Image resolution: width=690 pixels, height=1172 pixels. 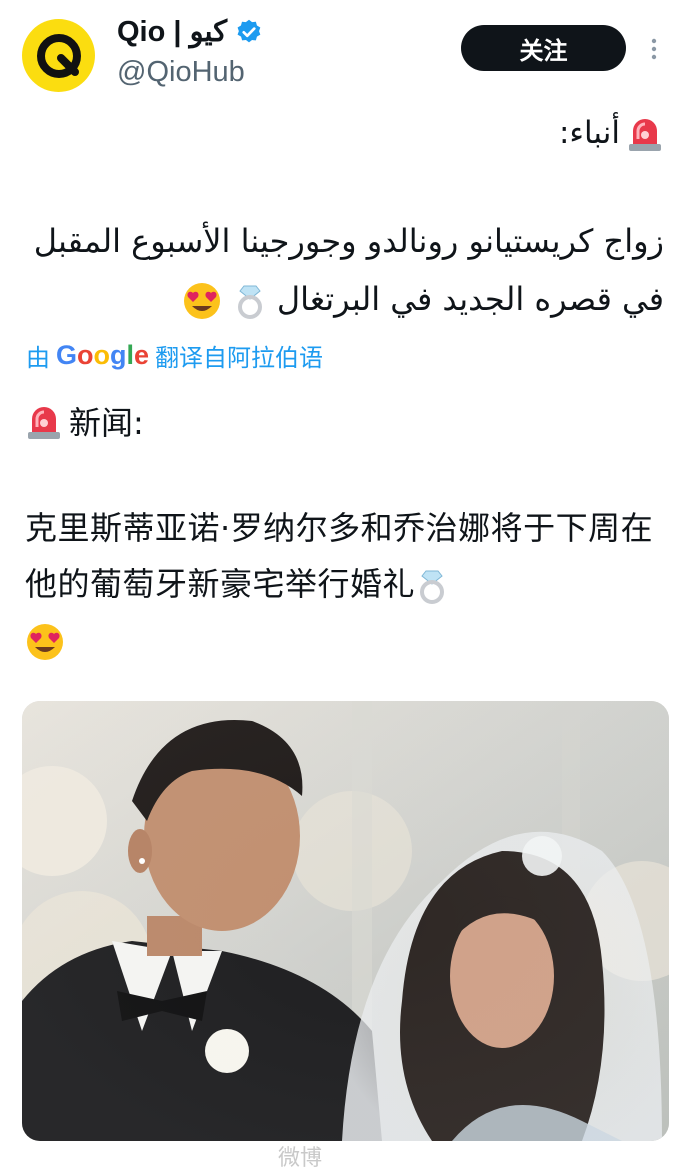 What do you see at coordinates (654, 49) in the screenshot?
I see `more-options-icon` at bounding box center [654, 49].